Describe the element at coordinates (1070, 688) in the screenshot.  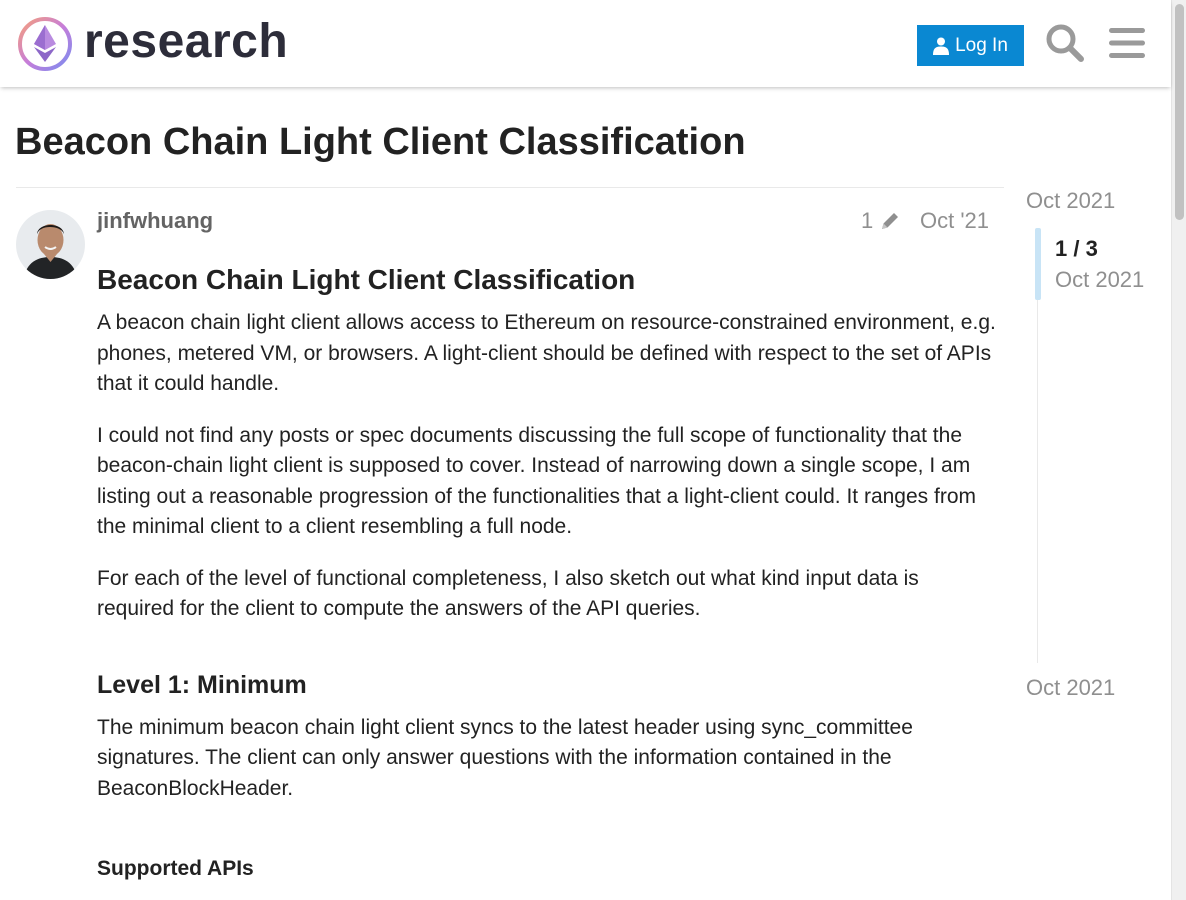
I see `timeline-end-date: Oct 2021` at that location.